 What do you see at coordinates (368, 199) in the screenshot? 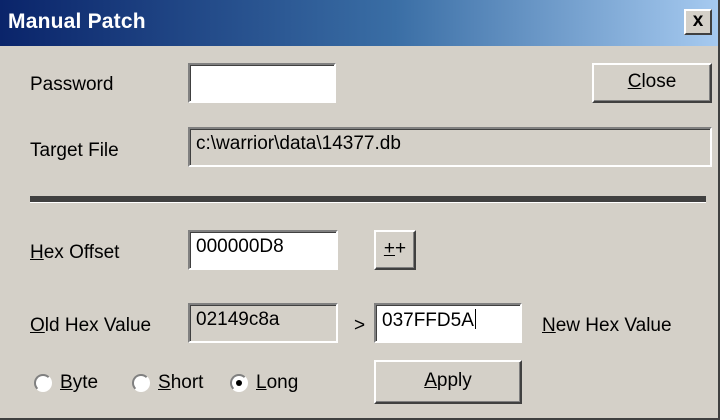
I see `separator-line` at bounding box center [368, 199].